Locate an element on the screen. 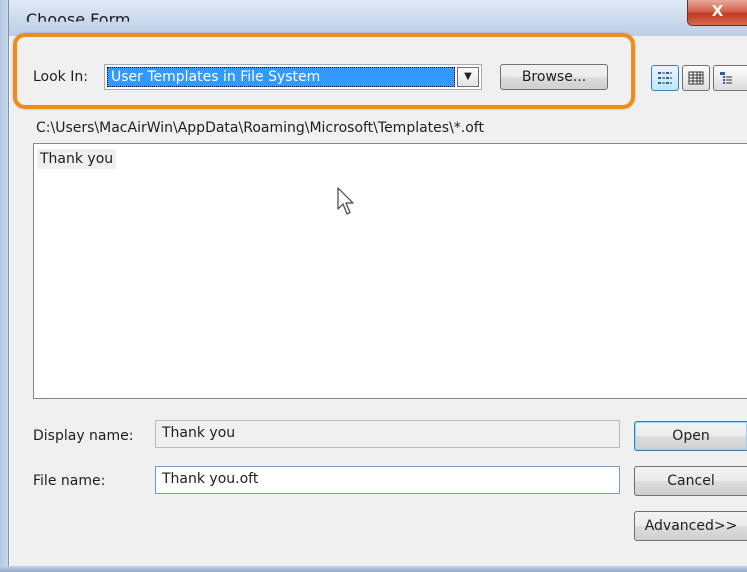  look-in-dropdown: User Templates in File System ▼ is located at coordinates (293, 77).